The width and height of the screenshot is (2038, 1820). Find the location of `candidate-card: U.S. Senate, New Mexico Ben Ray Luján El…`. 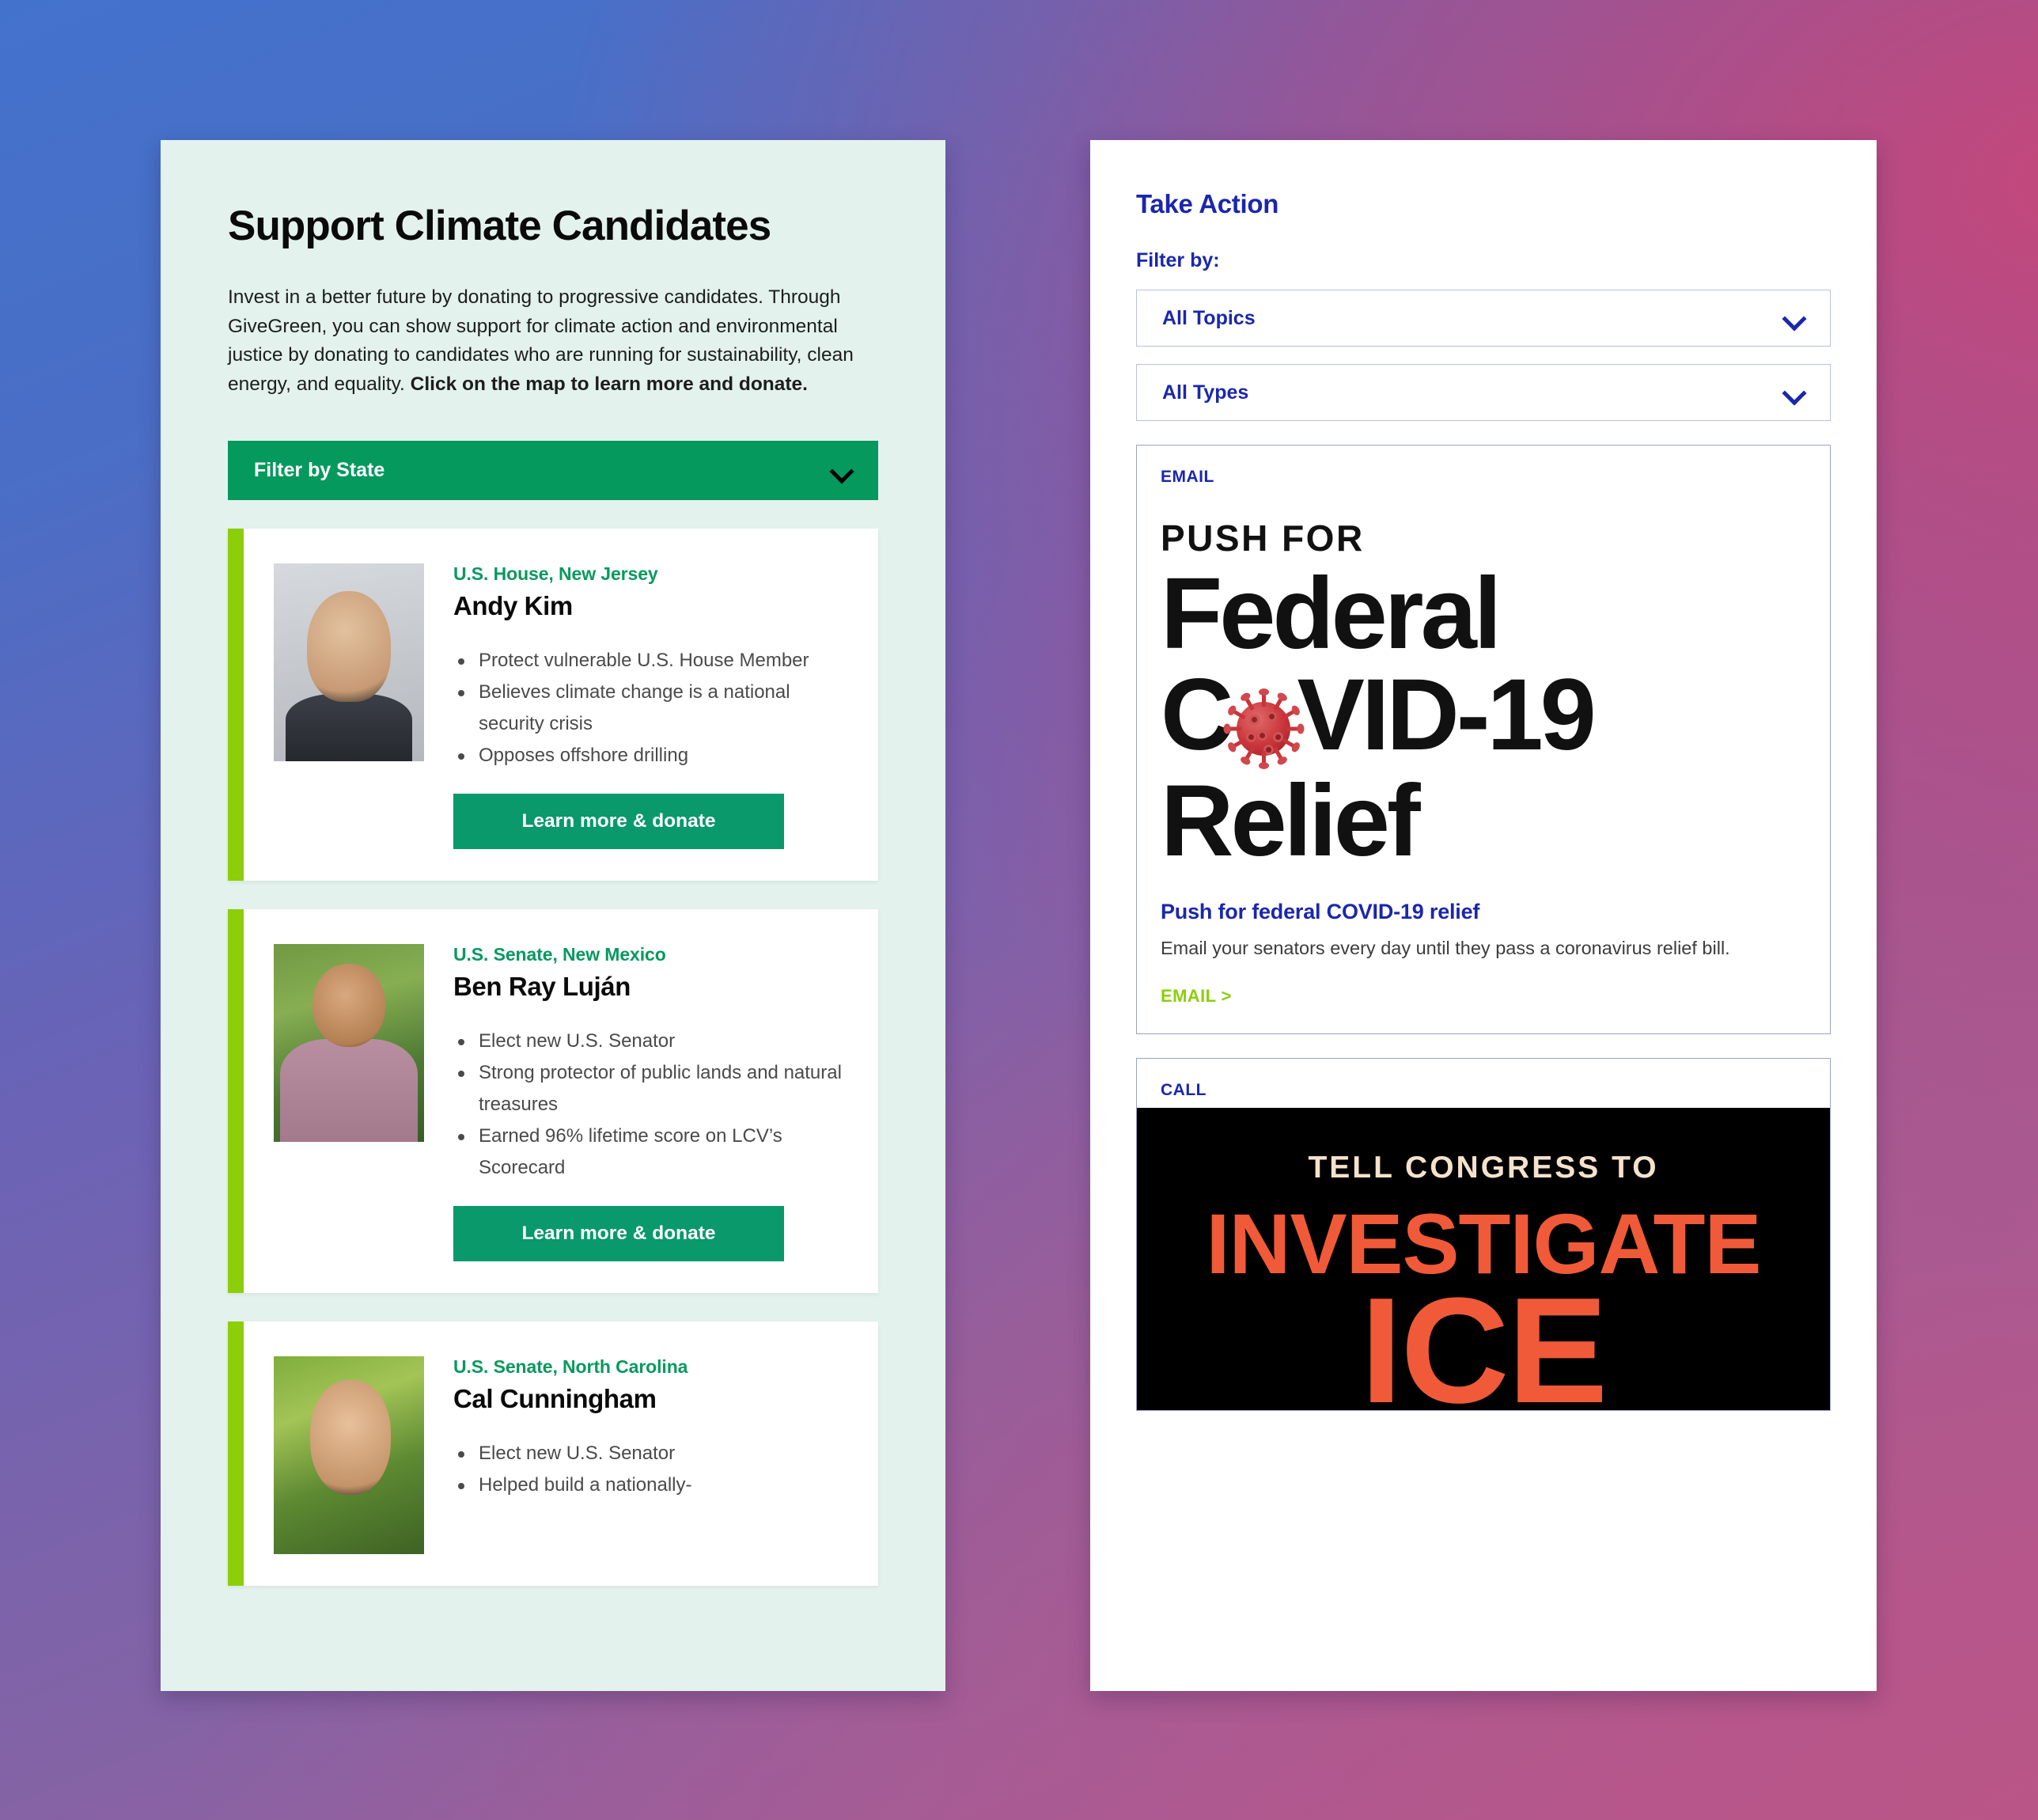

candidate-card: U.S. Senate, New Mexico Ben Ray Luján El… is located at coordinates (553, 1101).